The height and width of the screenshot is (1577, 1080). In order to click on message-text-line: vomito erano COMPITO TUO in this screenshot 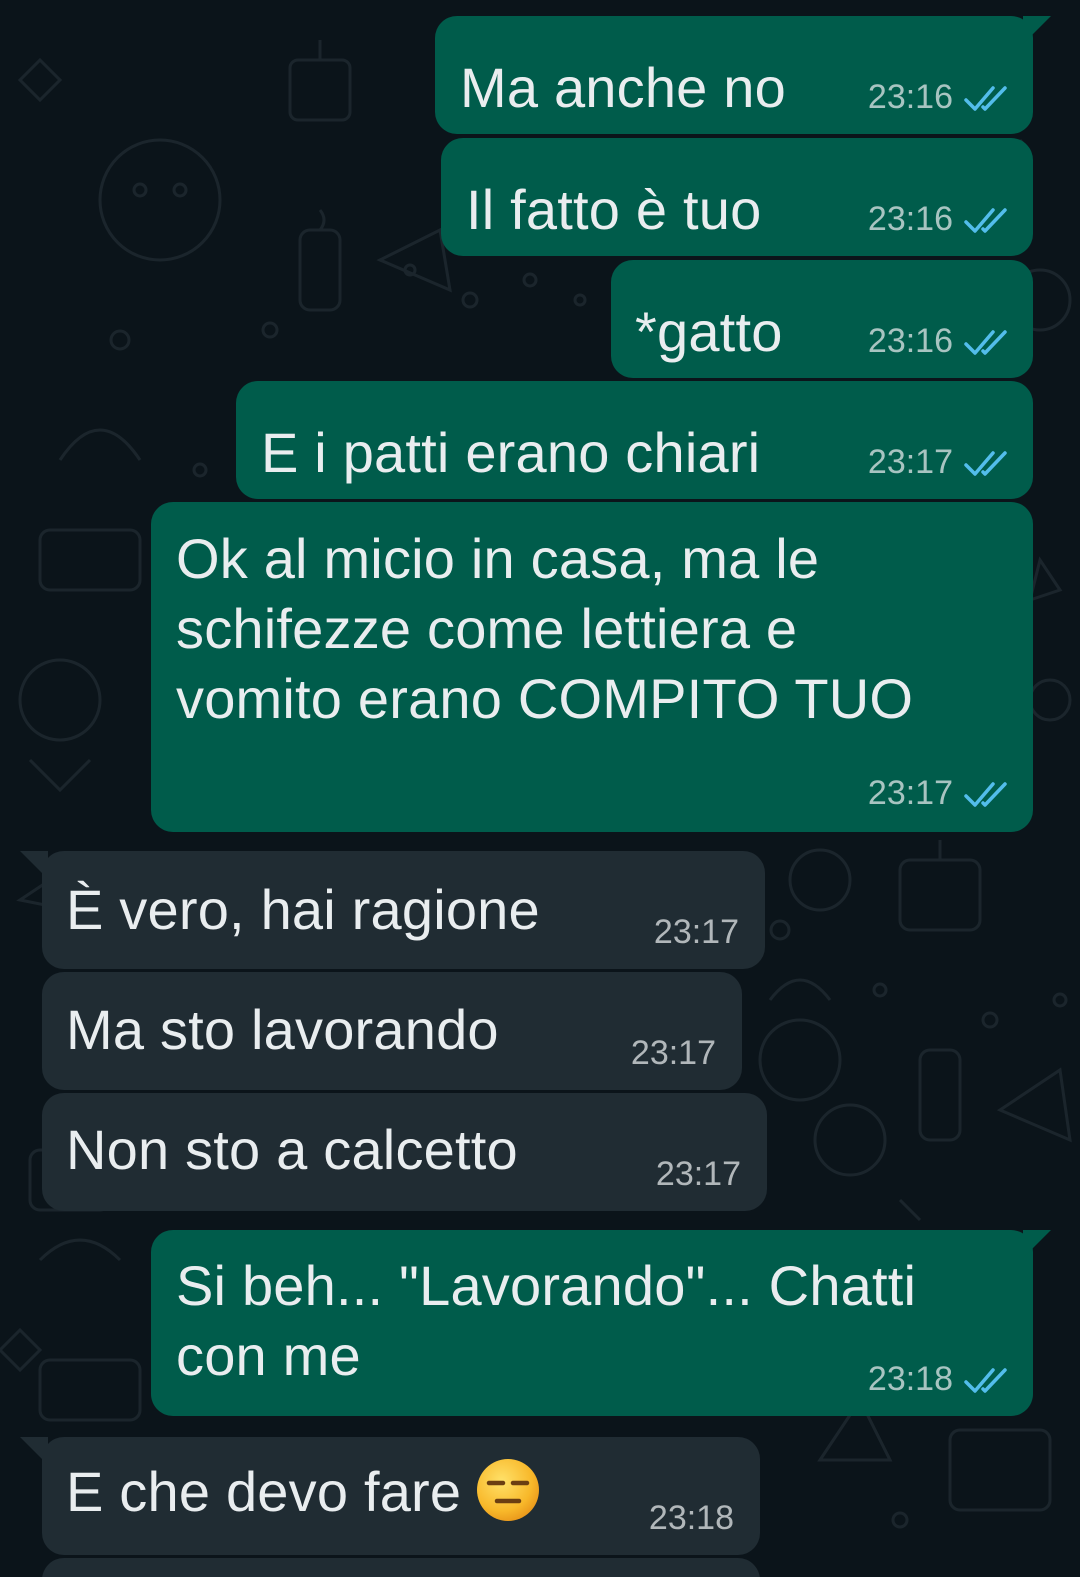, I will do `click(545, 698)`.